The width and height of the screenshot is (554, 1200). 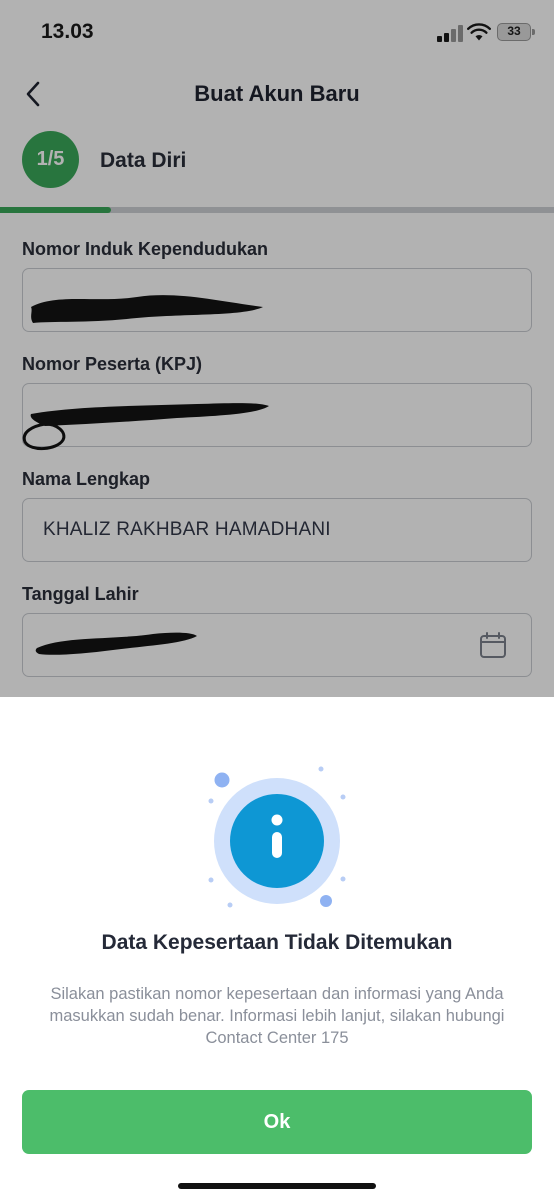 I want to click on info-icon, so click(x=277, y=837).